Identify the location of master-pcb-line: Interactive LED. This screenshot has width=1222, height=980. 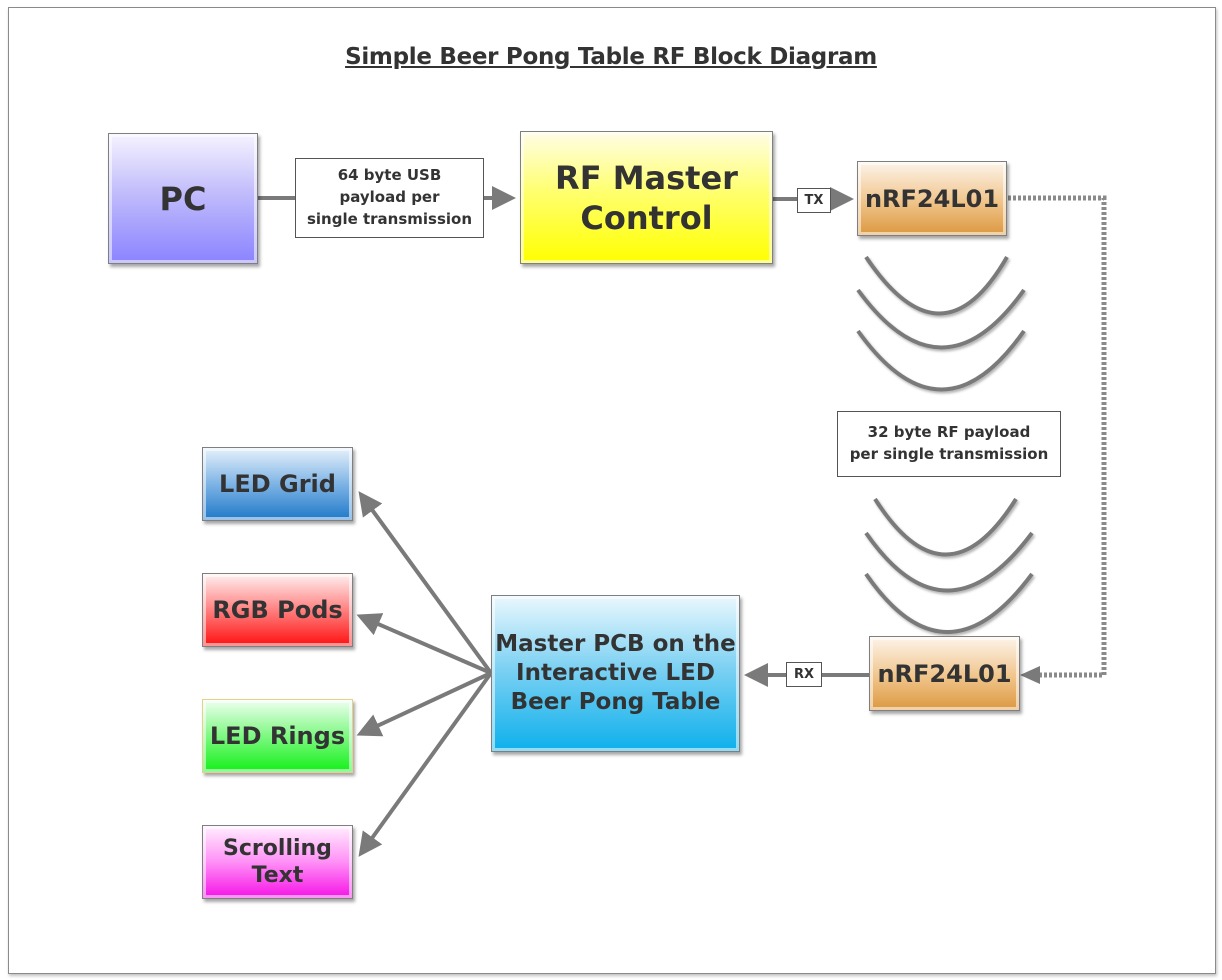
(615, 673).